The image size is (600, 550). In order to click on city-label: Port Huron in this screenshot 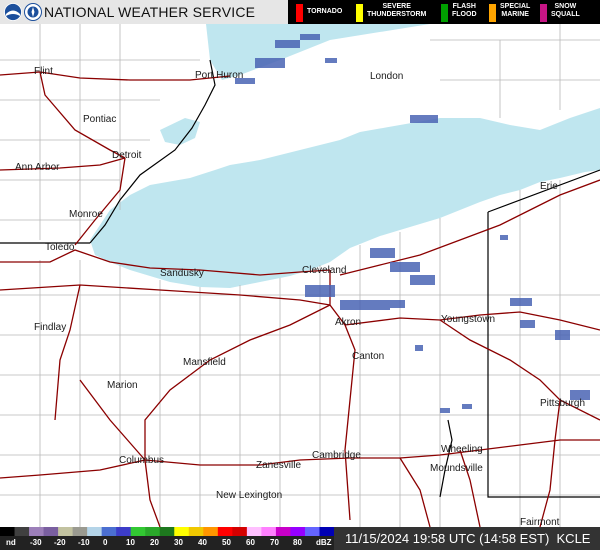, I will do `click(219, 75)`.